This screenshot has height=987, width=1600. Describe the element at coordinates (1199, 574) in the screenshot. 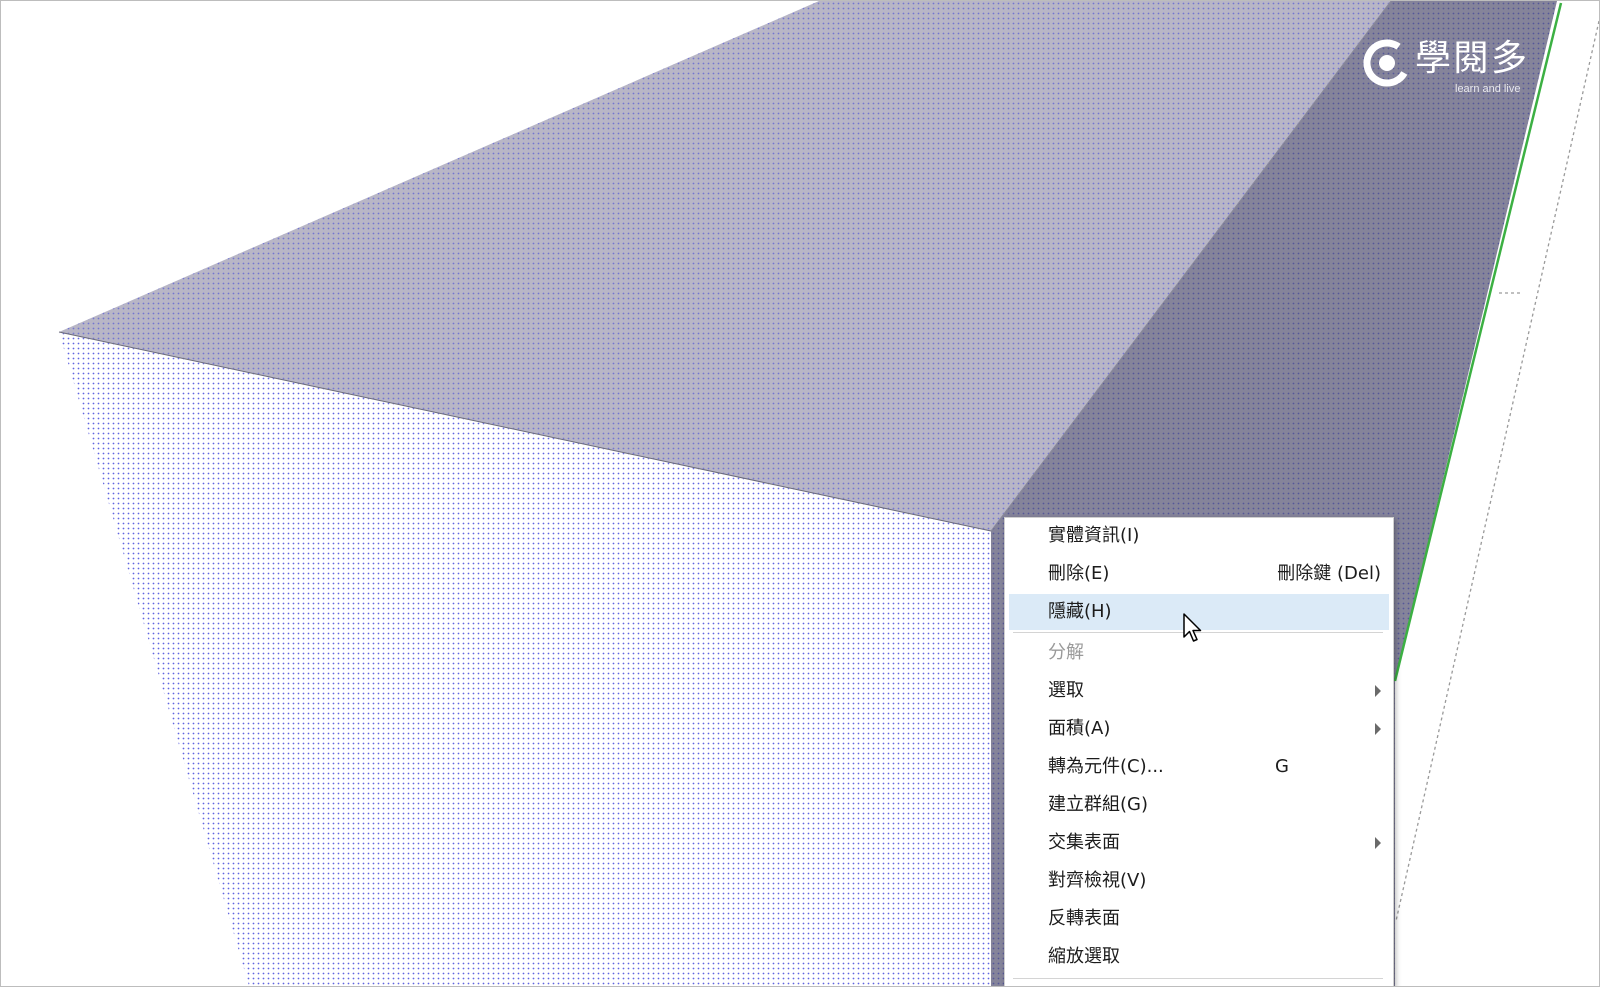

I see `menu-item-erase: 刪除(E) 刪除鍵 (Del)` at that location.